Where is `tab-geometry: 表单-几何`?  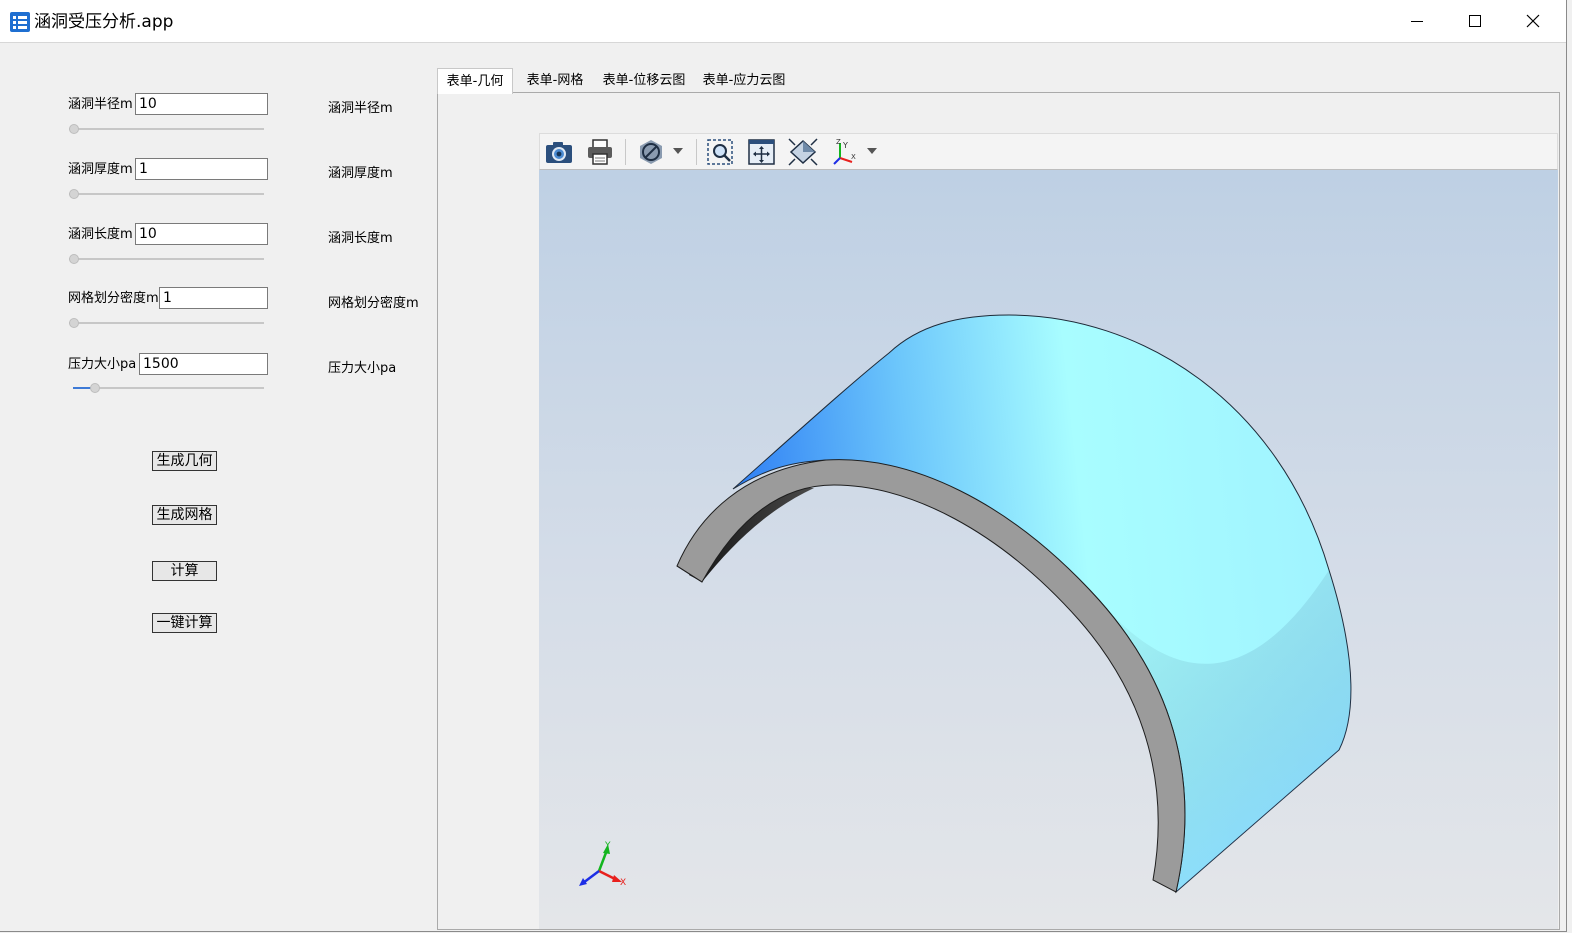
tab-geometry: 表单-几何 is located at coordinates (475, 81).